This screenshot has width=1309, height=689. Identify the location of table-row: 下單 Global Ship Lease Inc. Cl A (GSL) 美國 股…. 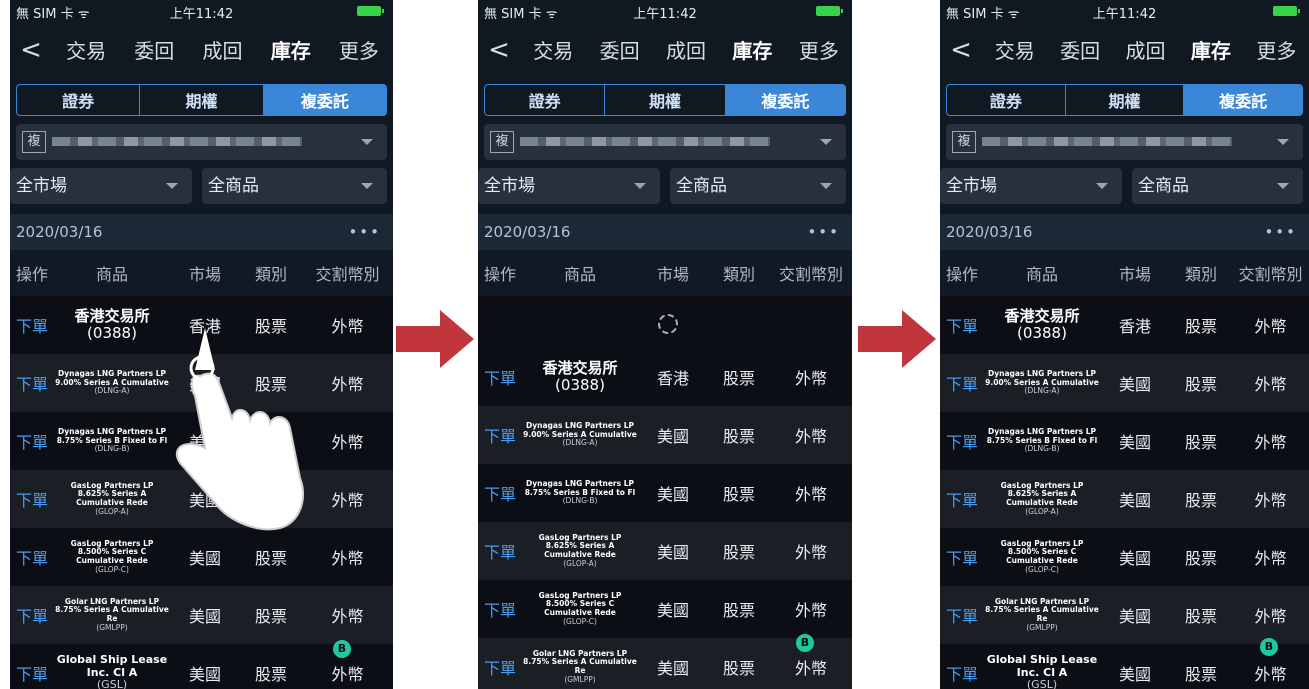
(1124, 666).